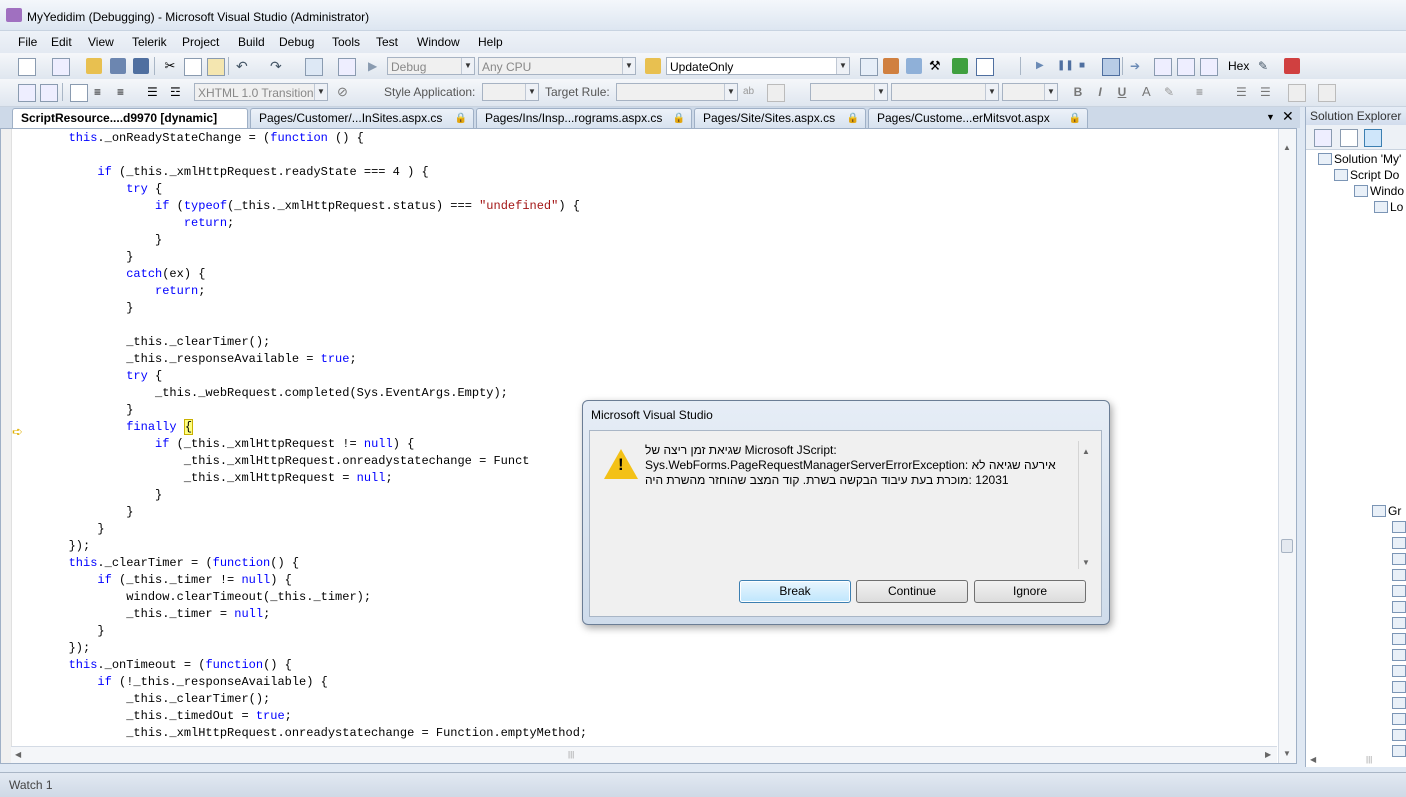  I want to click on menu-project: Project, so click(200, 42).